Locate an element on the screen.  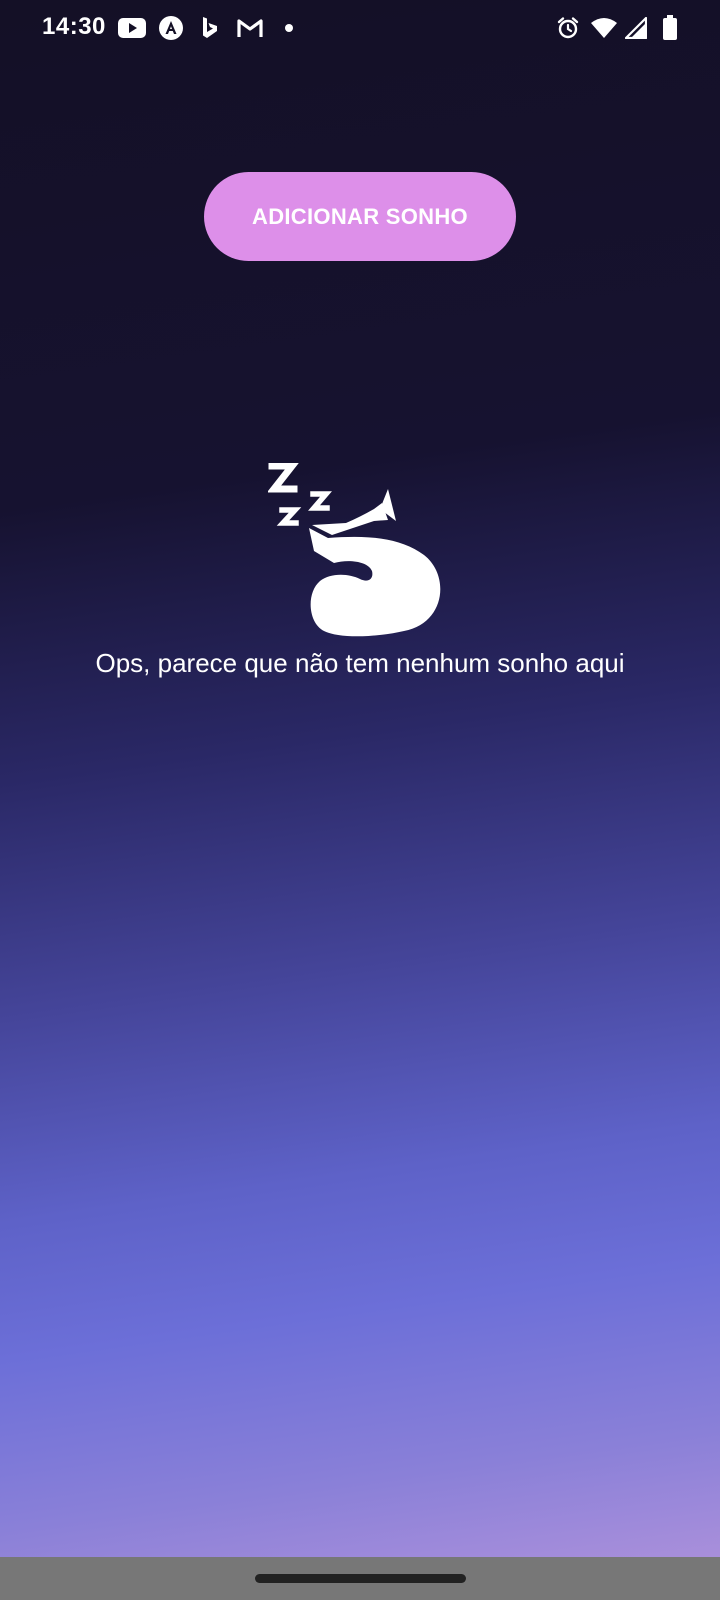
youtube-icon is located at coordinates (132, 28).